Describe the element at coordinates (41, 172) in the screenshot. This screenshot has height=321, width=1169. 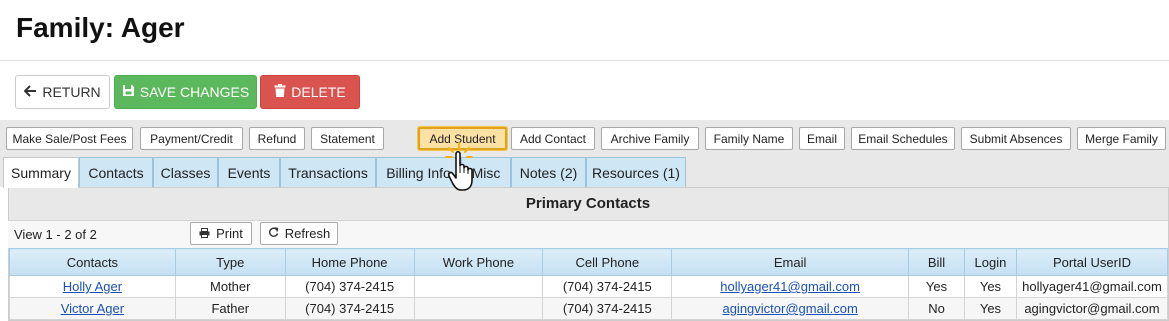
I see `tab-summary: Summary` at that location.